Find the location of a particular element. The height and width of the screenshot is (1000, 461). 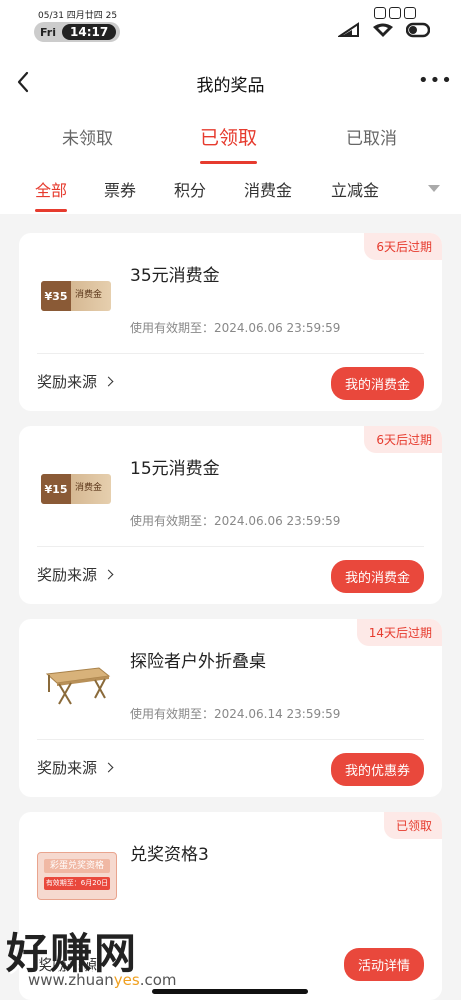

status-clock-pill: Fri 14:17 is located at coordinates (77, 32).